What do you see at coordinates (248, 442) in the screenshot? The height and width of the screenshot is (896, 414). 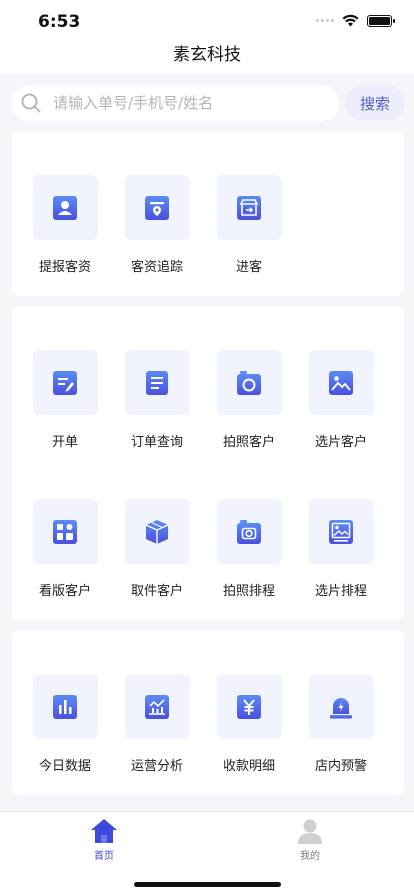 I see `tile-label: 拍照客户` at bounding box center [248, 442].